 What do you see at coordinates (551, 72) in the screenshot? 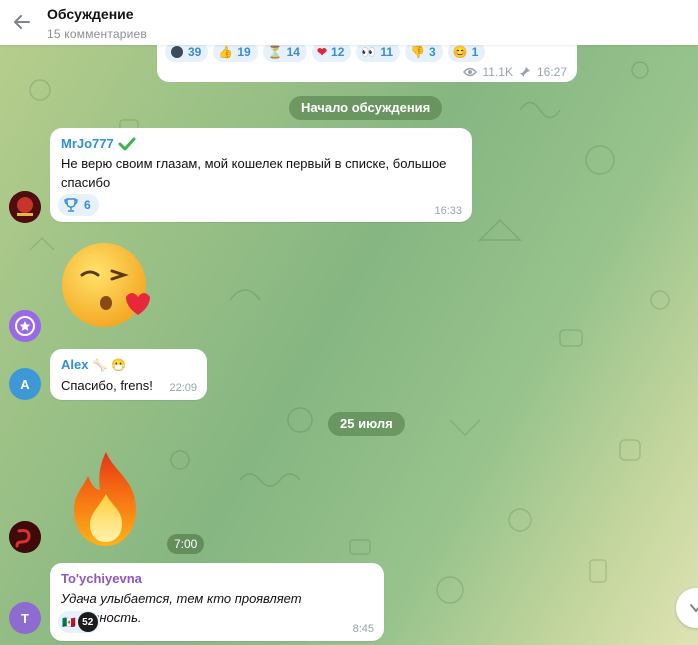
I see `post-time: 16:27` at bounding box center [551, 72].